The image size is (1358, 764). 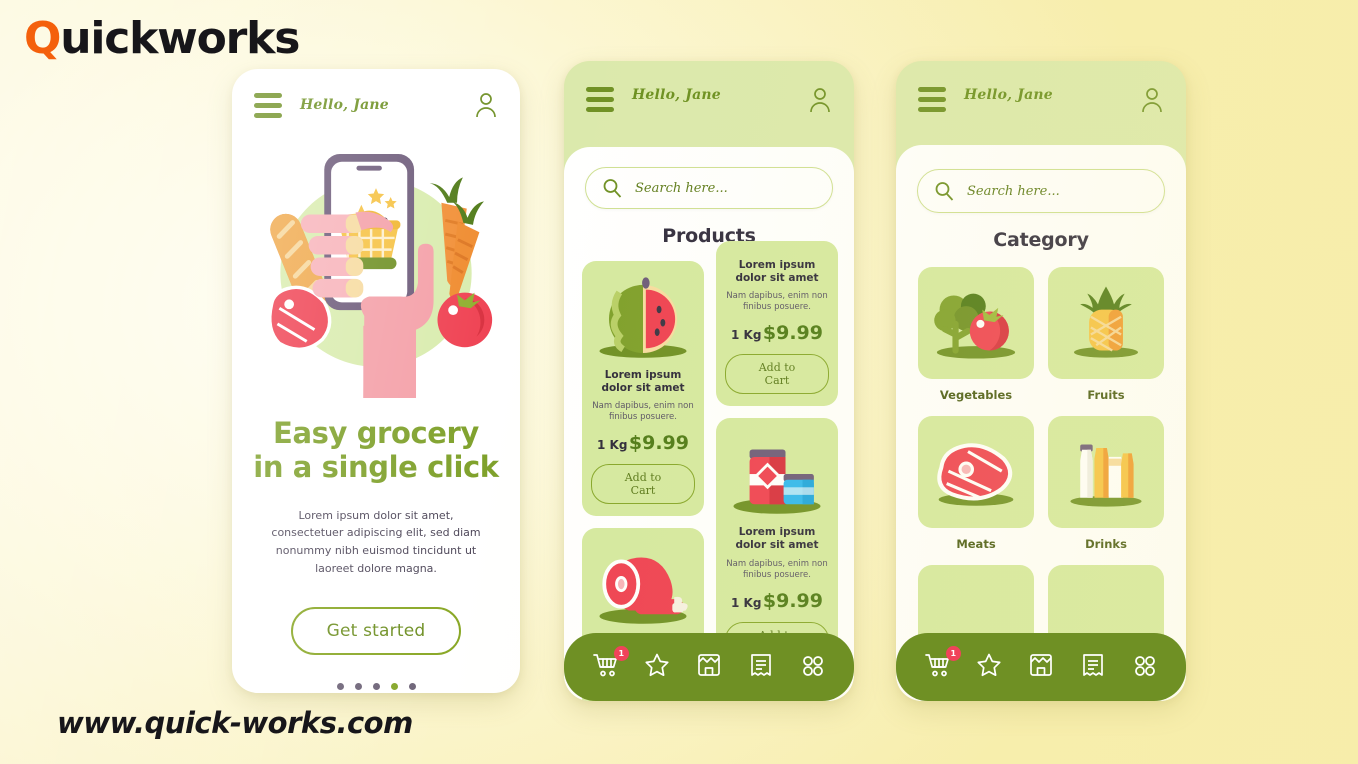 I want to click on carousel-dots, so click(x=376, y=687).